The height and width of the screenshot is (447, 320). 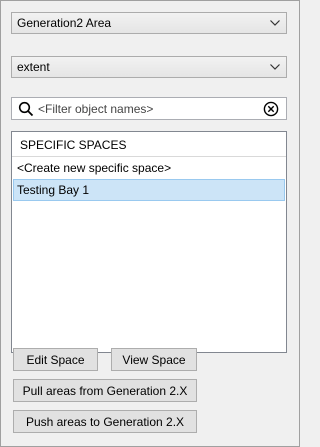 I want to click on list-item-selected: Testing Bay 1, so click(x=149, y=190).